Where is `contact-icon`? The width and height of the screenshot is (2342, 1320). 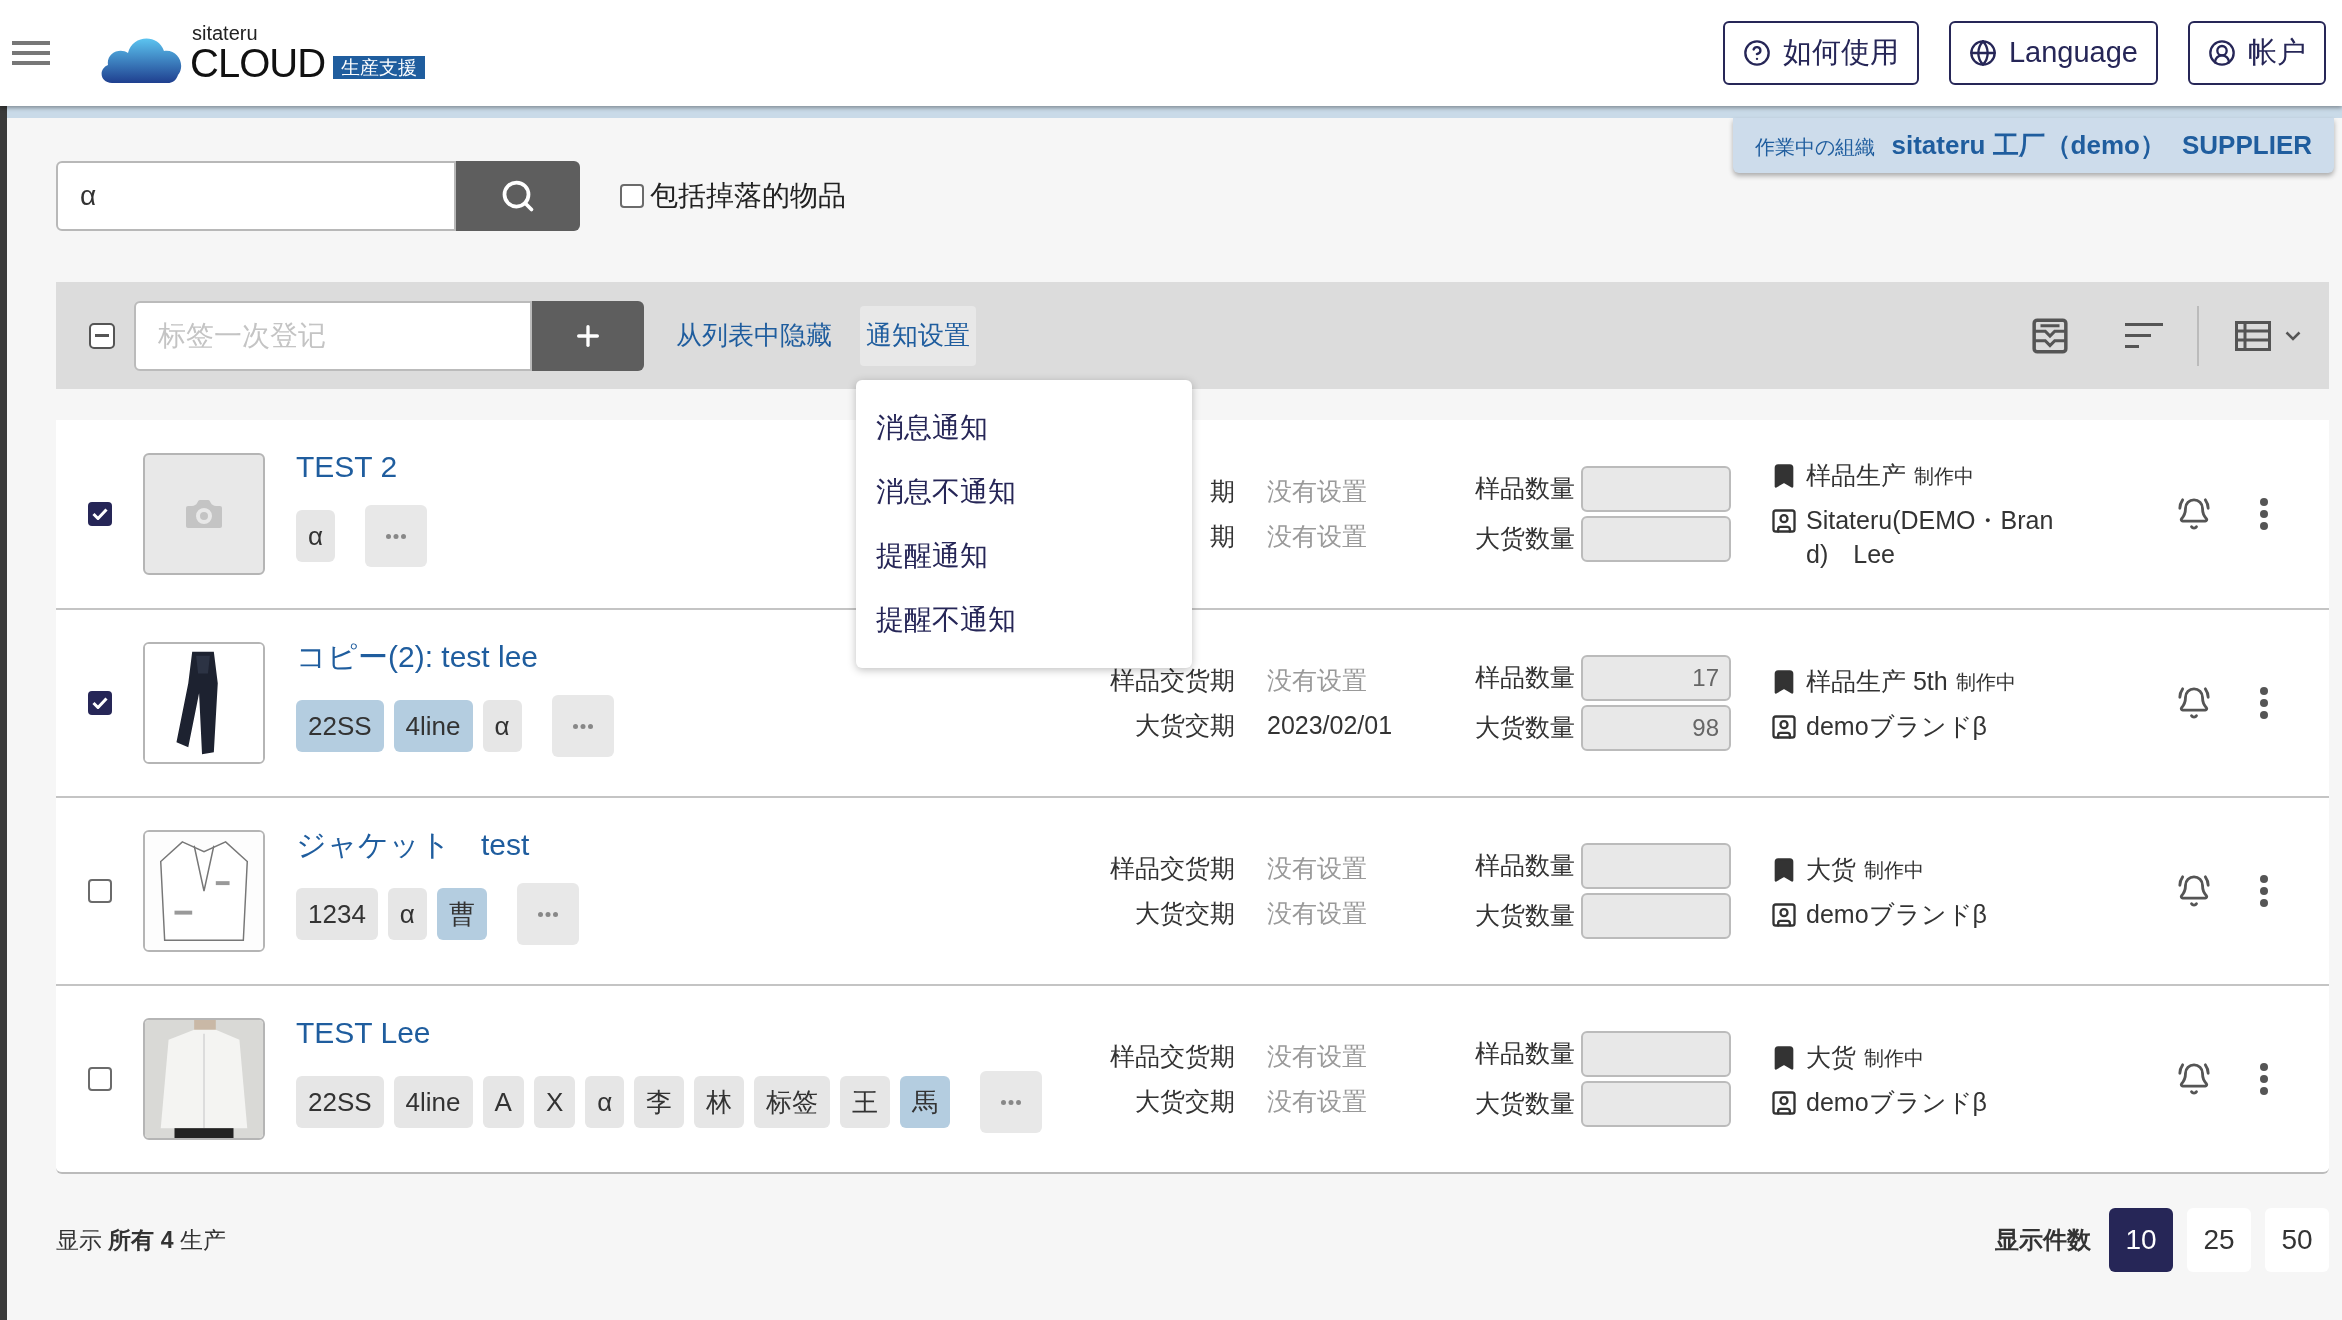 contact-icon is located at coordinates (1784, 914).